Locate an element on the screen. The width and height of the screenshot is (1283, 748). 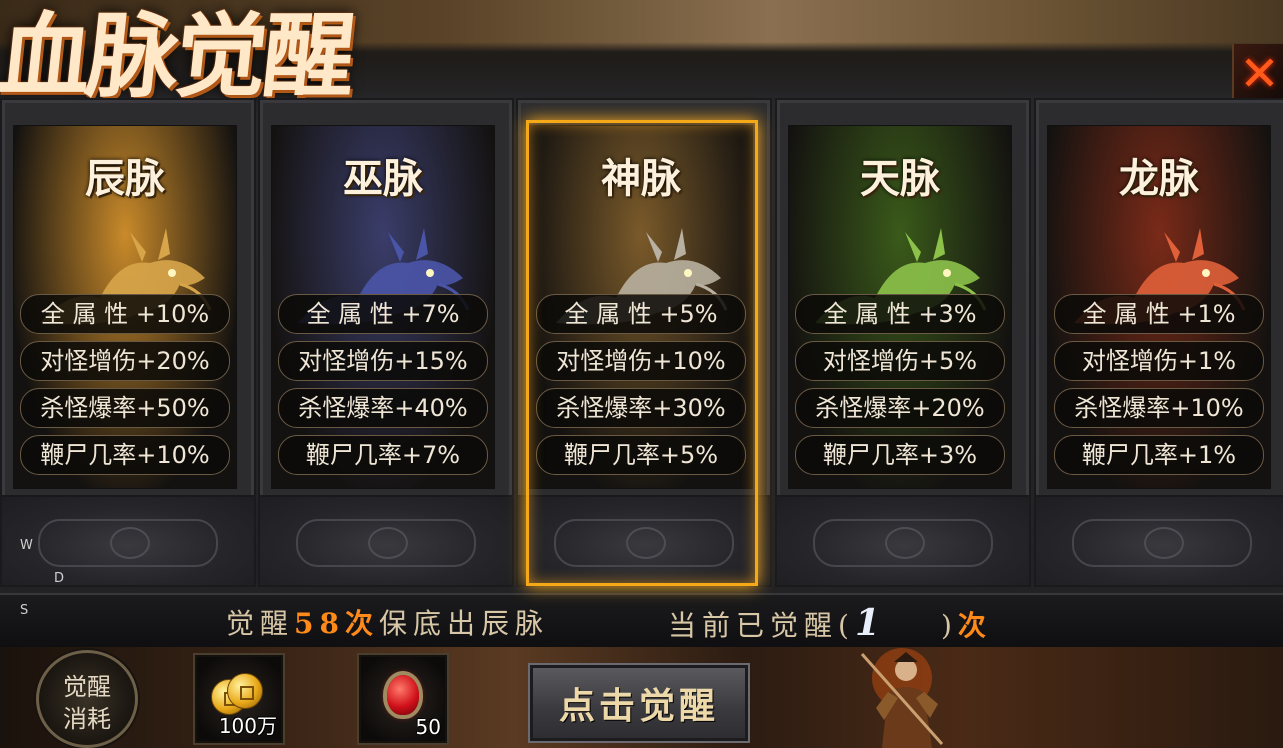
stat-pill: 鞭尸几率+1% is located at coordinates (1159, 455).